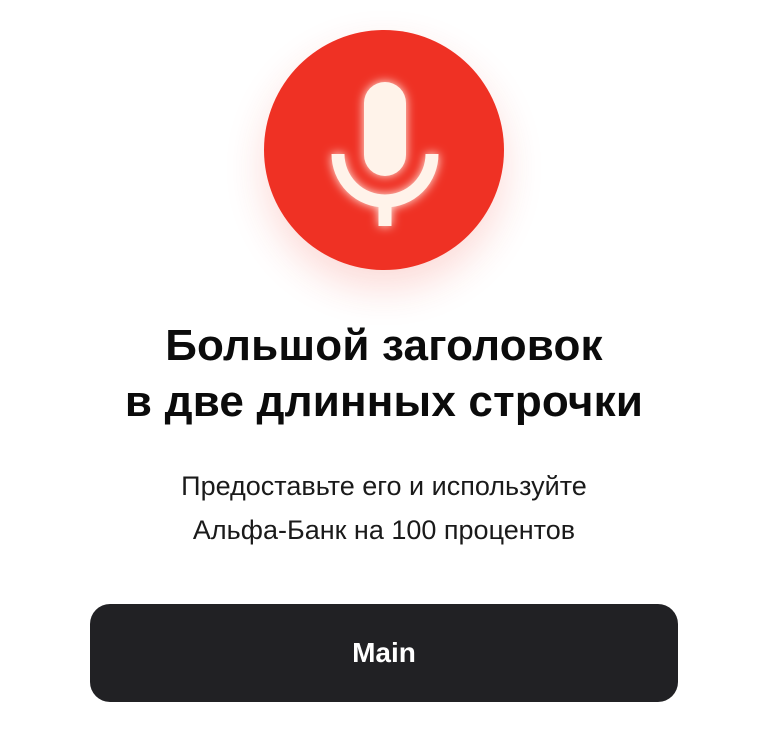  What do you see at coordinates (384, 530) in the screenshot?
I see `subtitle-line-2: Альфа-Банк на 100 процентов` at bounding box center [384, 530].